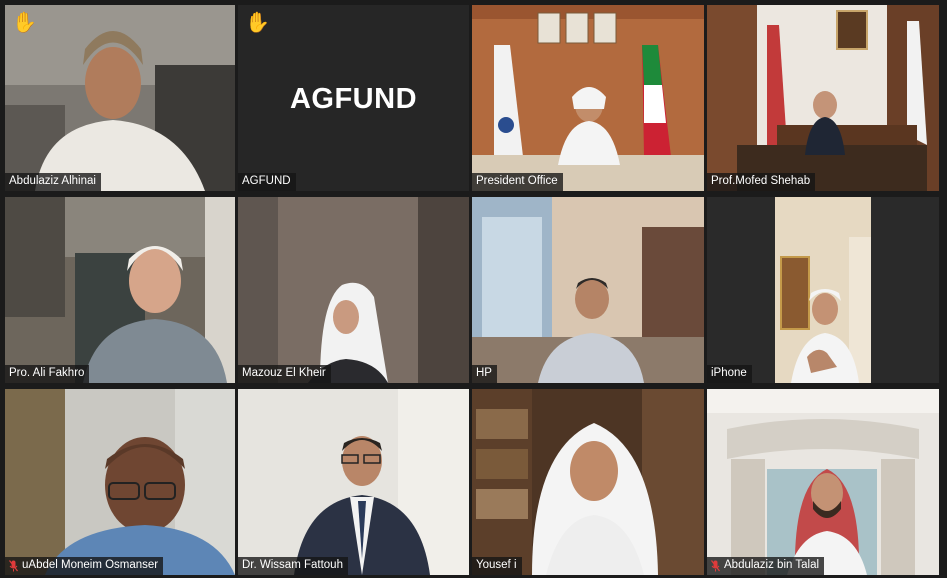 The height and width of the screenshot is (578, 947). I want to click on video-tile-mofed-shehab: Prof.Mofed Shehab, so click(823, 98).